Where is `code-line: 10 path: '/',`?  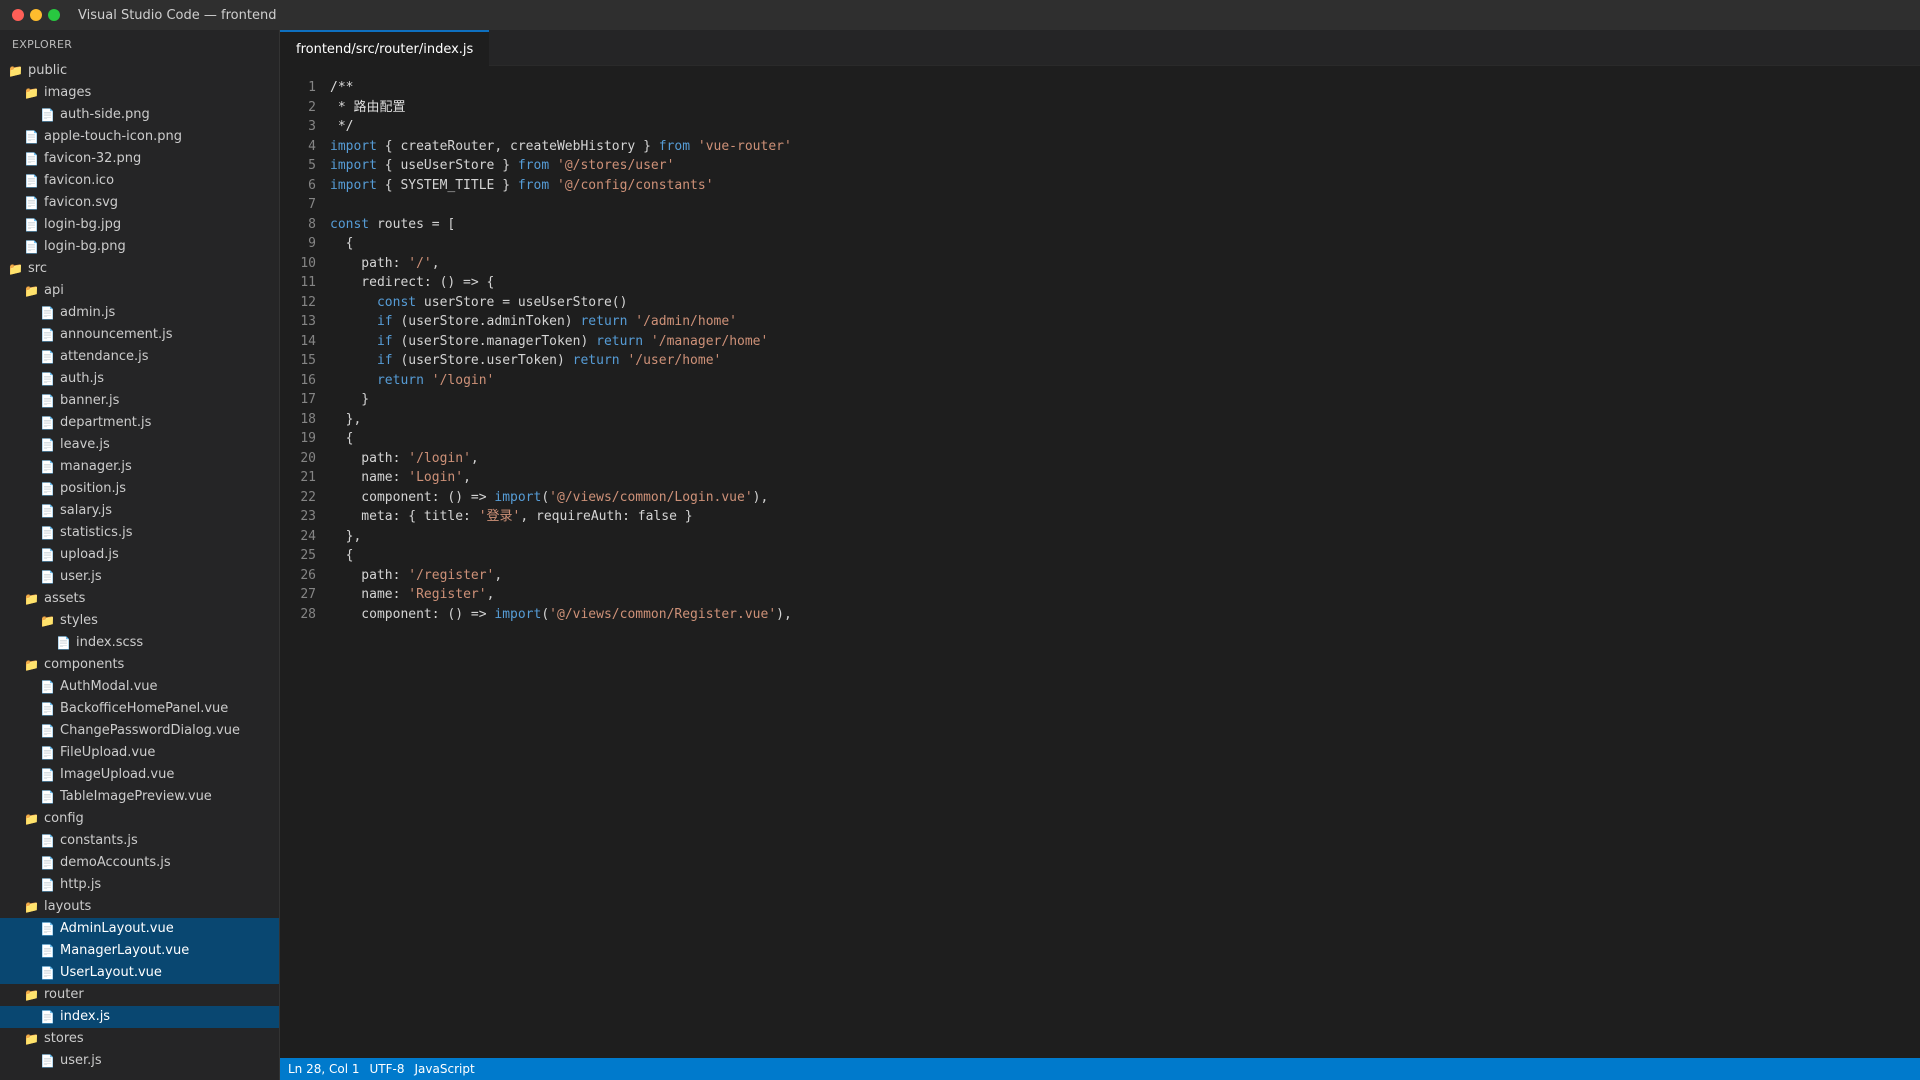
code-line: 10 path: '/', is located at coordinates (536, 264).